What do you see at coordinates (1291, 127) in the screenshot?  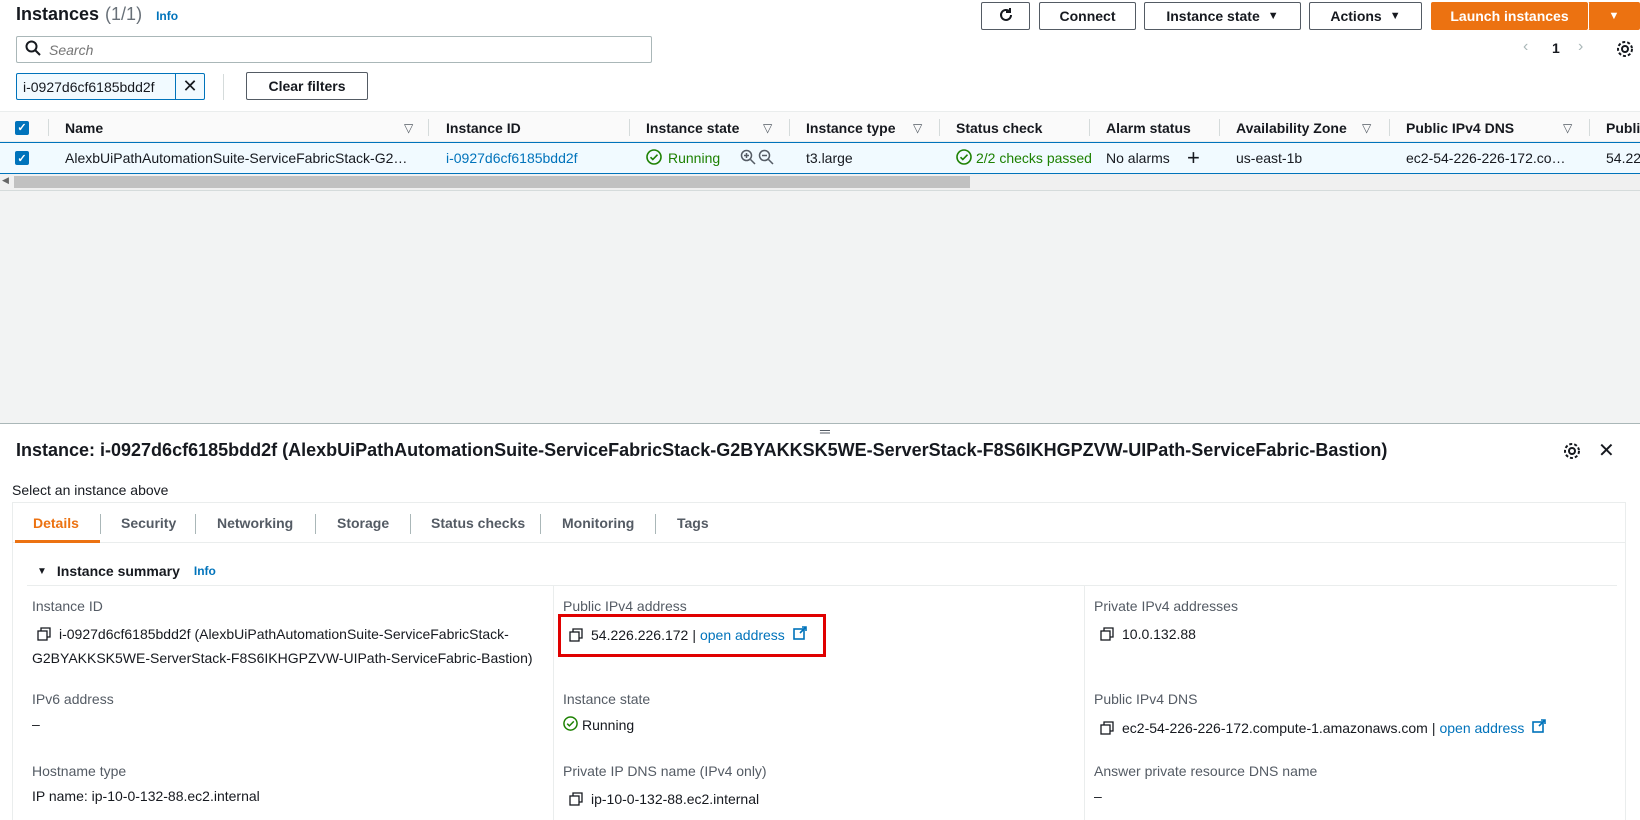 I see `column-availability-zone: Availability Zone` at bounding box center [1291, 127].